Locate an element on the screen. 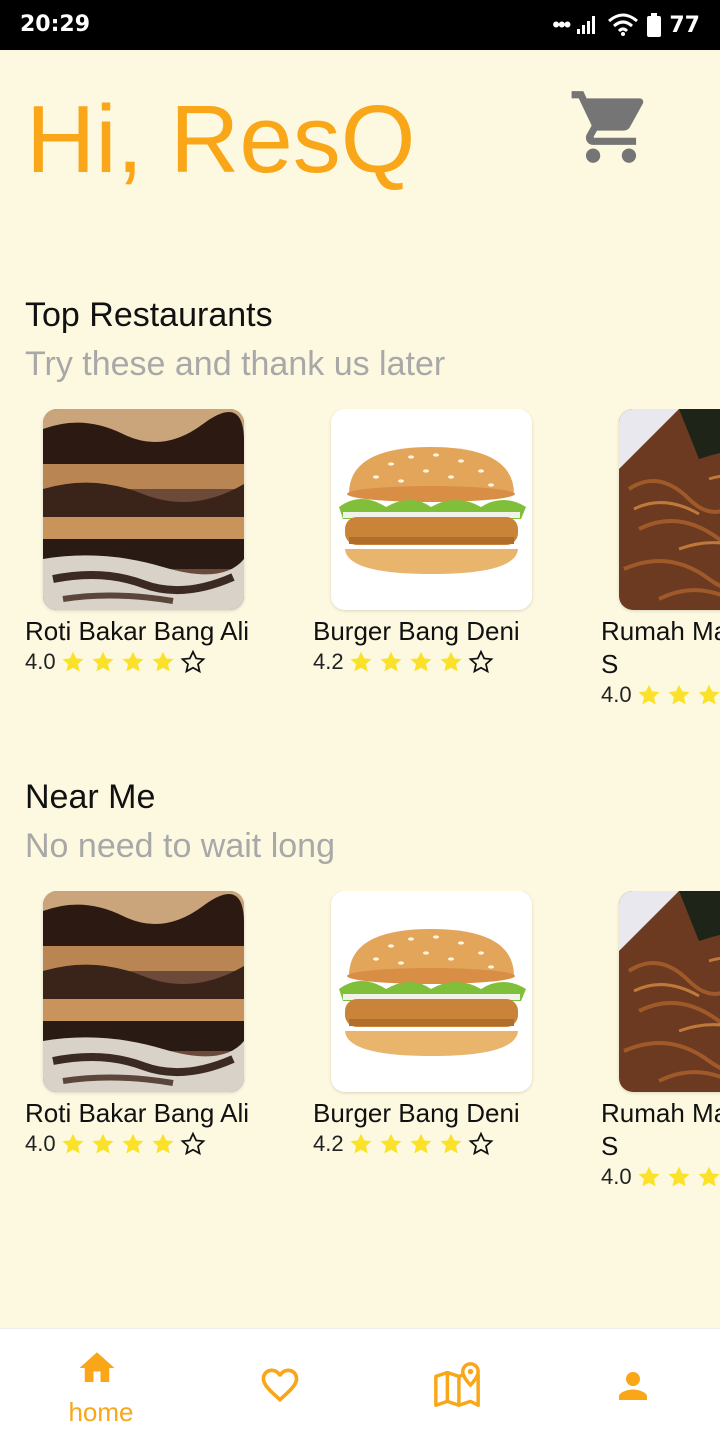 The image size is (720, 1440). section-subtitle-near-me: No need to wait long is located at coordinates (180, 846).